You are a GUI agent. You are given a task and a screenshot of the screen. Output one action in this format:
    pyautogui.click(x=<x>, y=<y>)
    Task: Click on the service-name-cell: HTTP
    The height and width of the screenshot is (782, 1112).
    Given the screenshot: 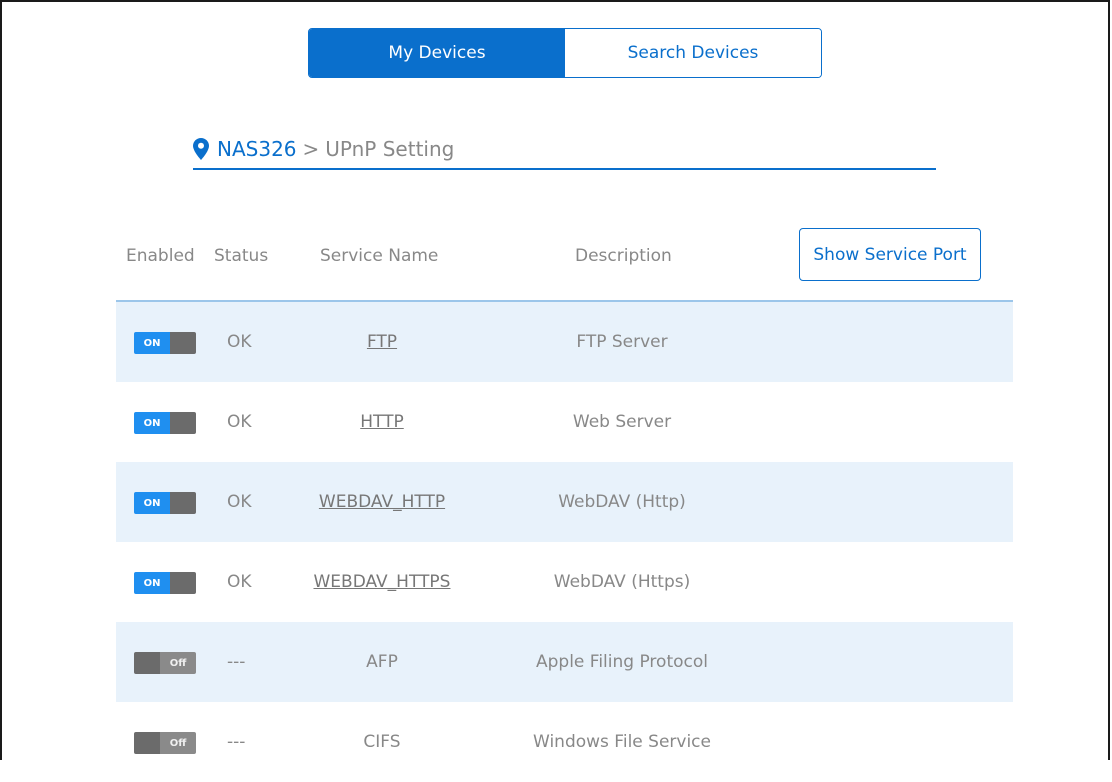 What is the action you would take?
    pyautogui.click(x=382, y=422)
    